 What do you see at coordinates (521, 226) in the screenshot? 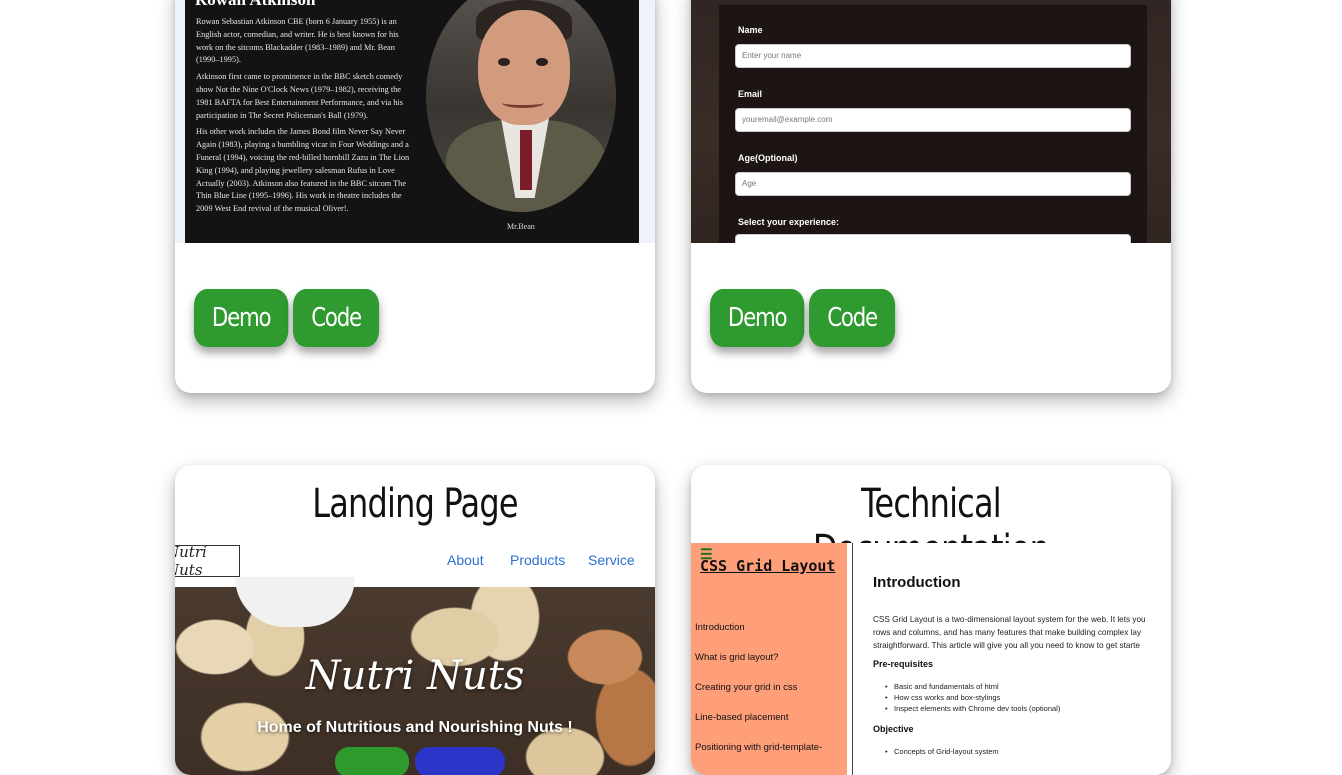
I see `portrait-caption: Mr.Bean` at bounding box center [521, 226].